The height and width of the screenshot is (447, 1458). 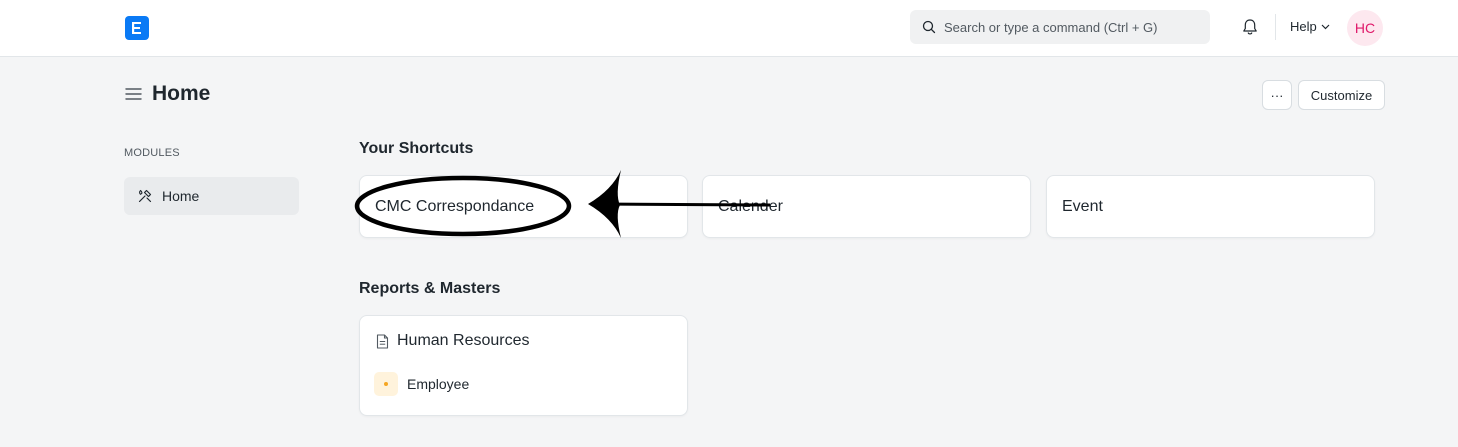 I want to click on search-bar, so click(x=1060, y=27).